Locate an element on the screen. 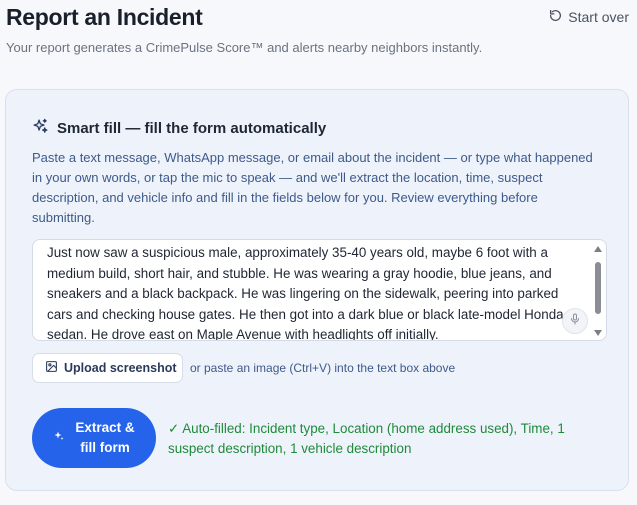 The width and height of the screenshot is (637, 505). start-over-button: Start over is located at coordinates (589, 17).